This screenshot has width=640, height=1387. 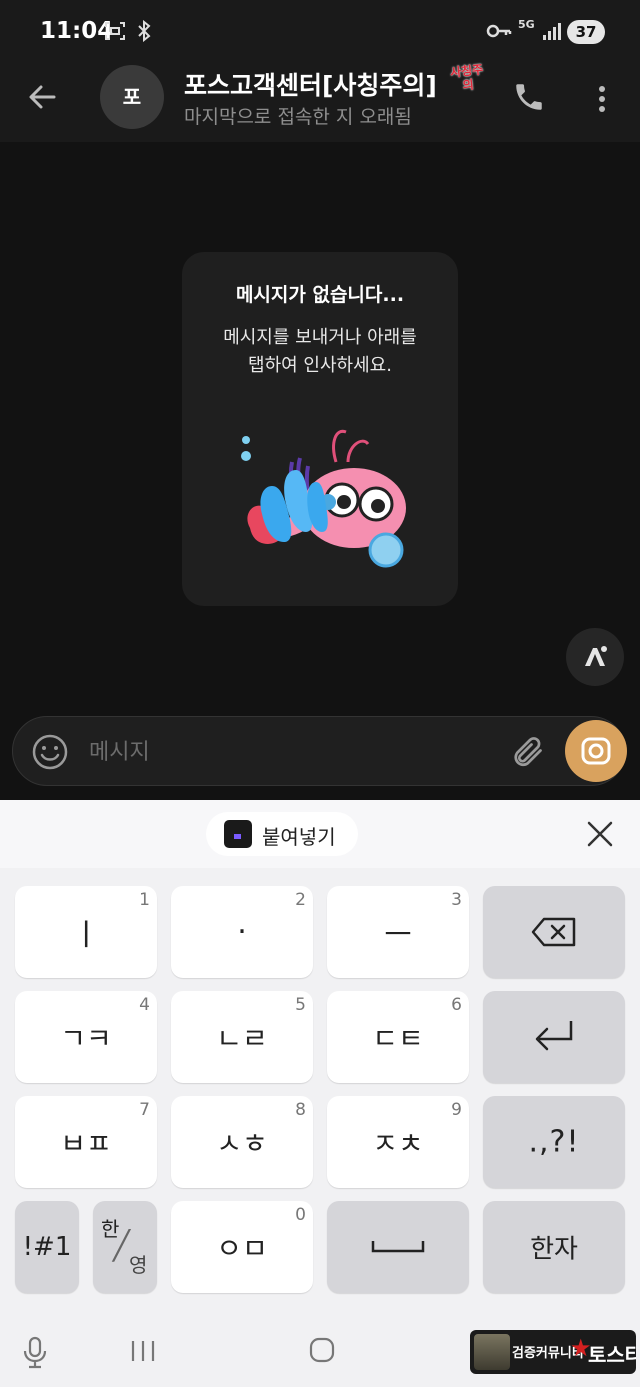 What do you see at coordinates (466, 77) in the screenshot?
I see `warning-sticker: 사칭주의` at bounding box center [466, 77].